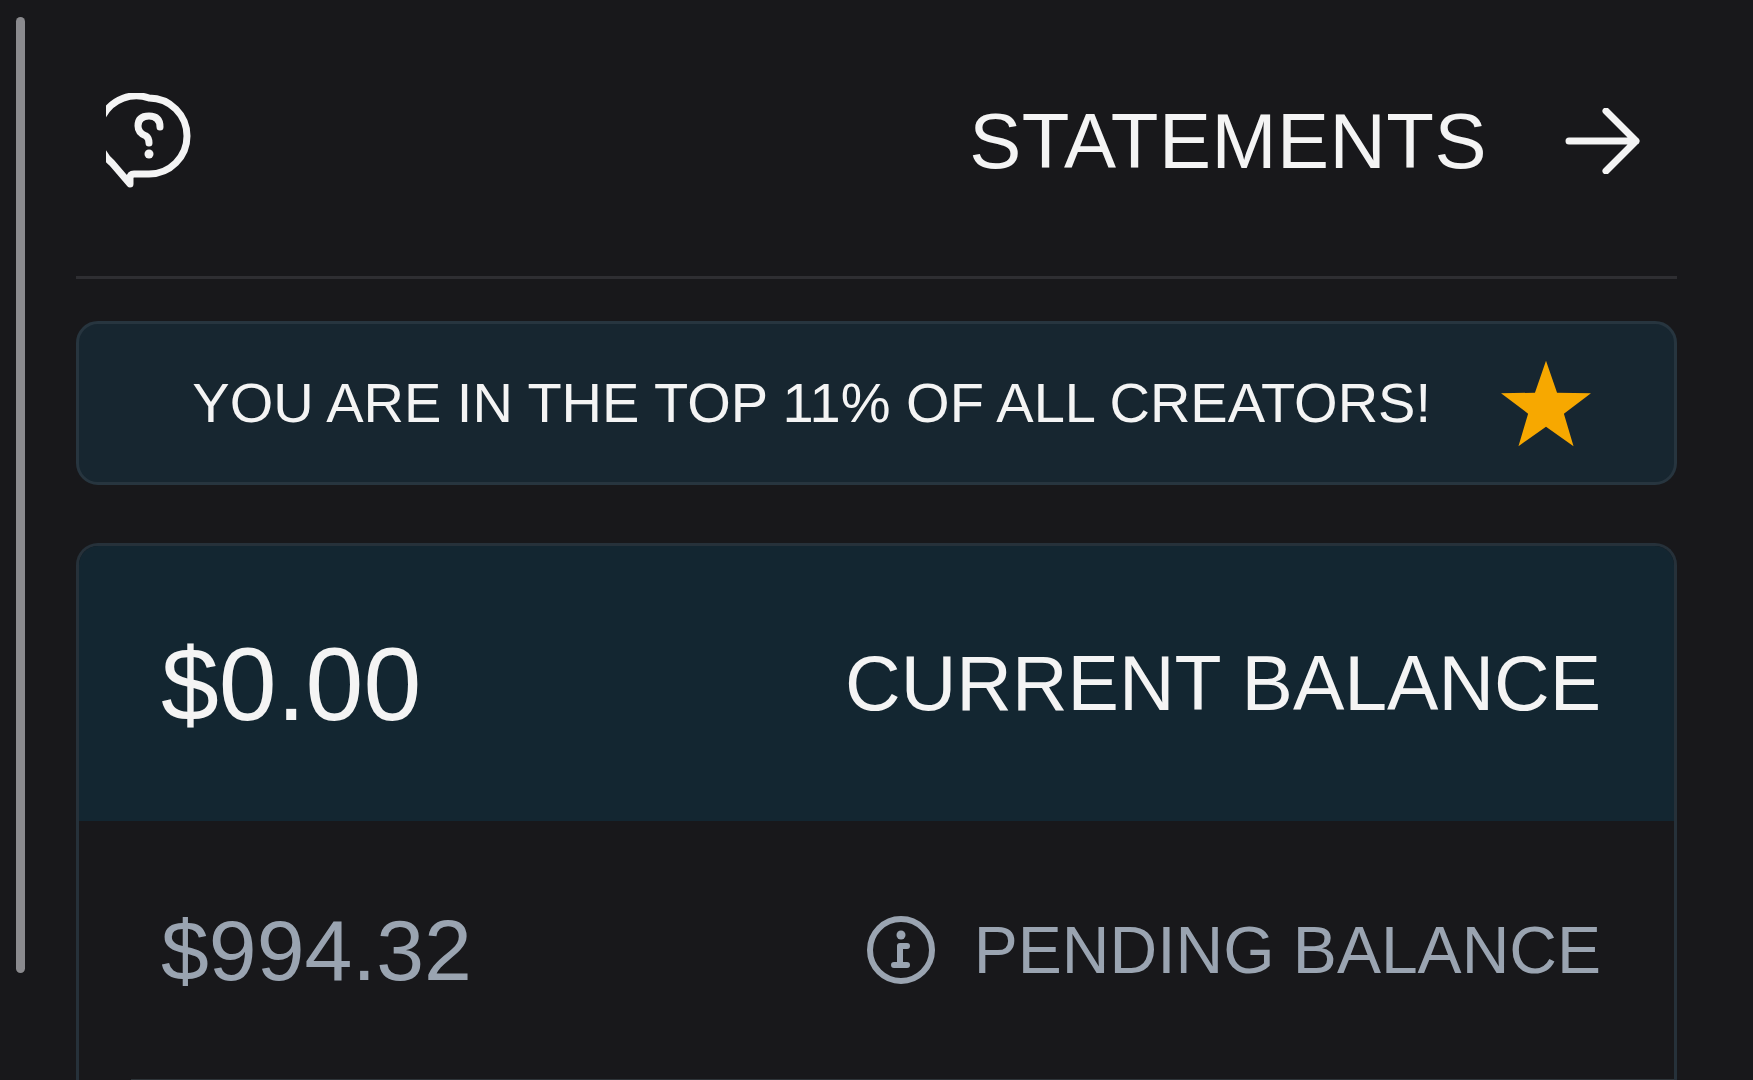 The height and width of the screenshot is (1080, 1753). What do you see at coordinates (291, 683) in the screenshot?
I see `balance-amount: $0.00` at bounding box center [291, 683].